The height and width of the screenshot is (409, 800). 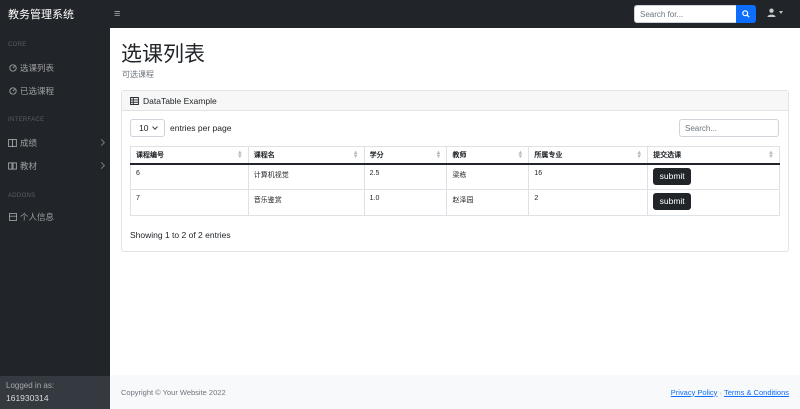 What do you see at coordinates (37, 91) in the screenshot?
I see `sidebar-item-label: 已选课程` at bounding box center [37, 91].